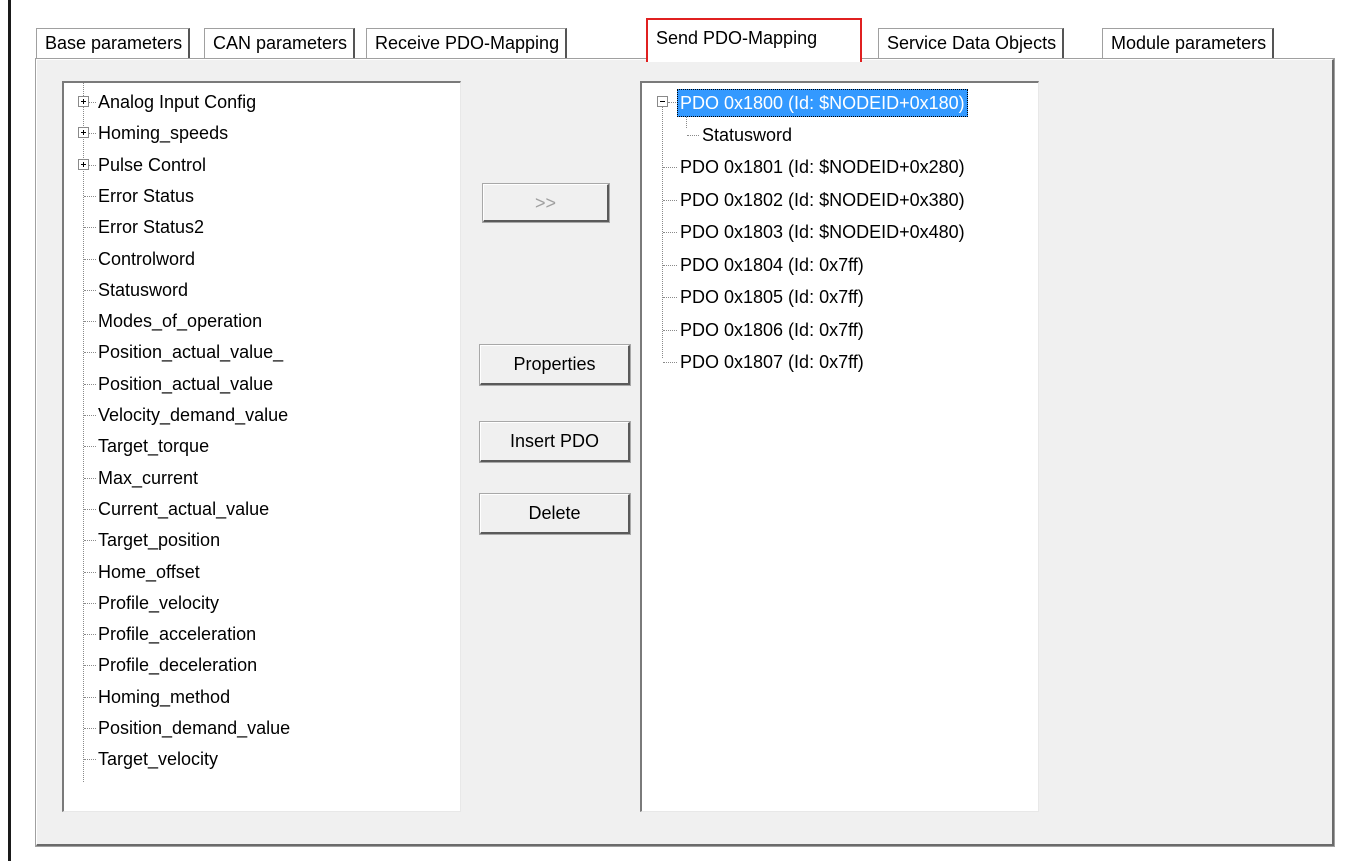 This screenshot has height=861, width=1363. I want to click on pdo-item: PDO 0x1807 (Id: 0x7ff), so click(839, 362).